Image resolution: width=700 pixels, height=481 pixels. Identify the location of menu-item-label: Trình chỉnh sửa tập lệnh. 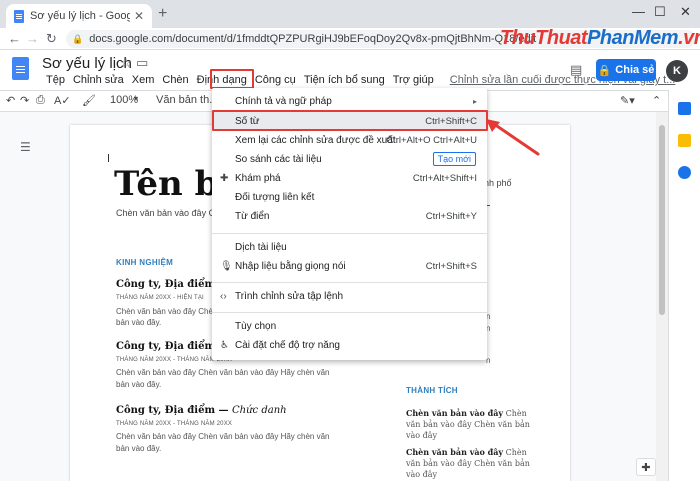
(289, 296).